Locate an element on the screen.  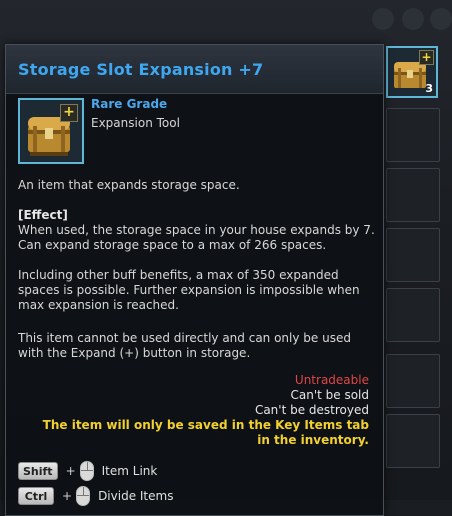
cant-be-destroyed-label: Can't be destroyed is located at coordinates (311, 410).